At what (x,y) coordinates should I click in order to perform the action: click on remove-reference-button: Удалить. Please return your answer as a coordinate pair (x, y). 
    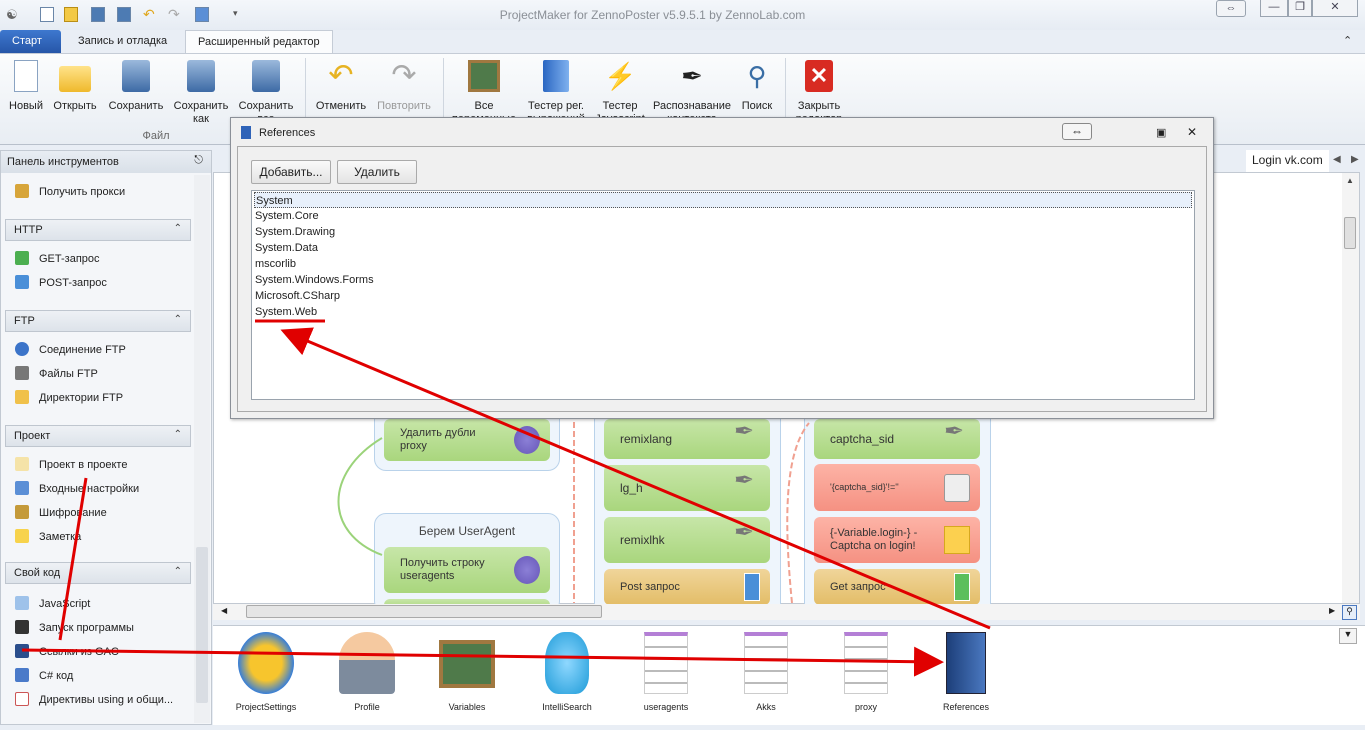
    Looking at the image, I should click on (377, 172).